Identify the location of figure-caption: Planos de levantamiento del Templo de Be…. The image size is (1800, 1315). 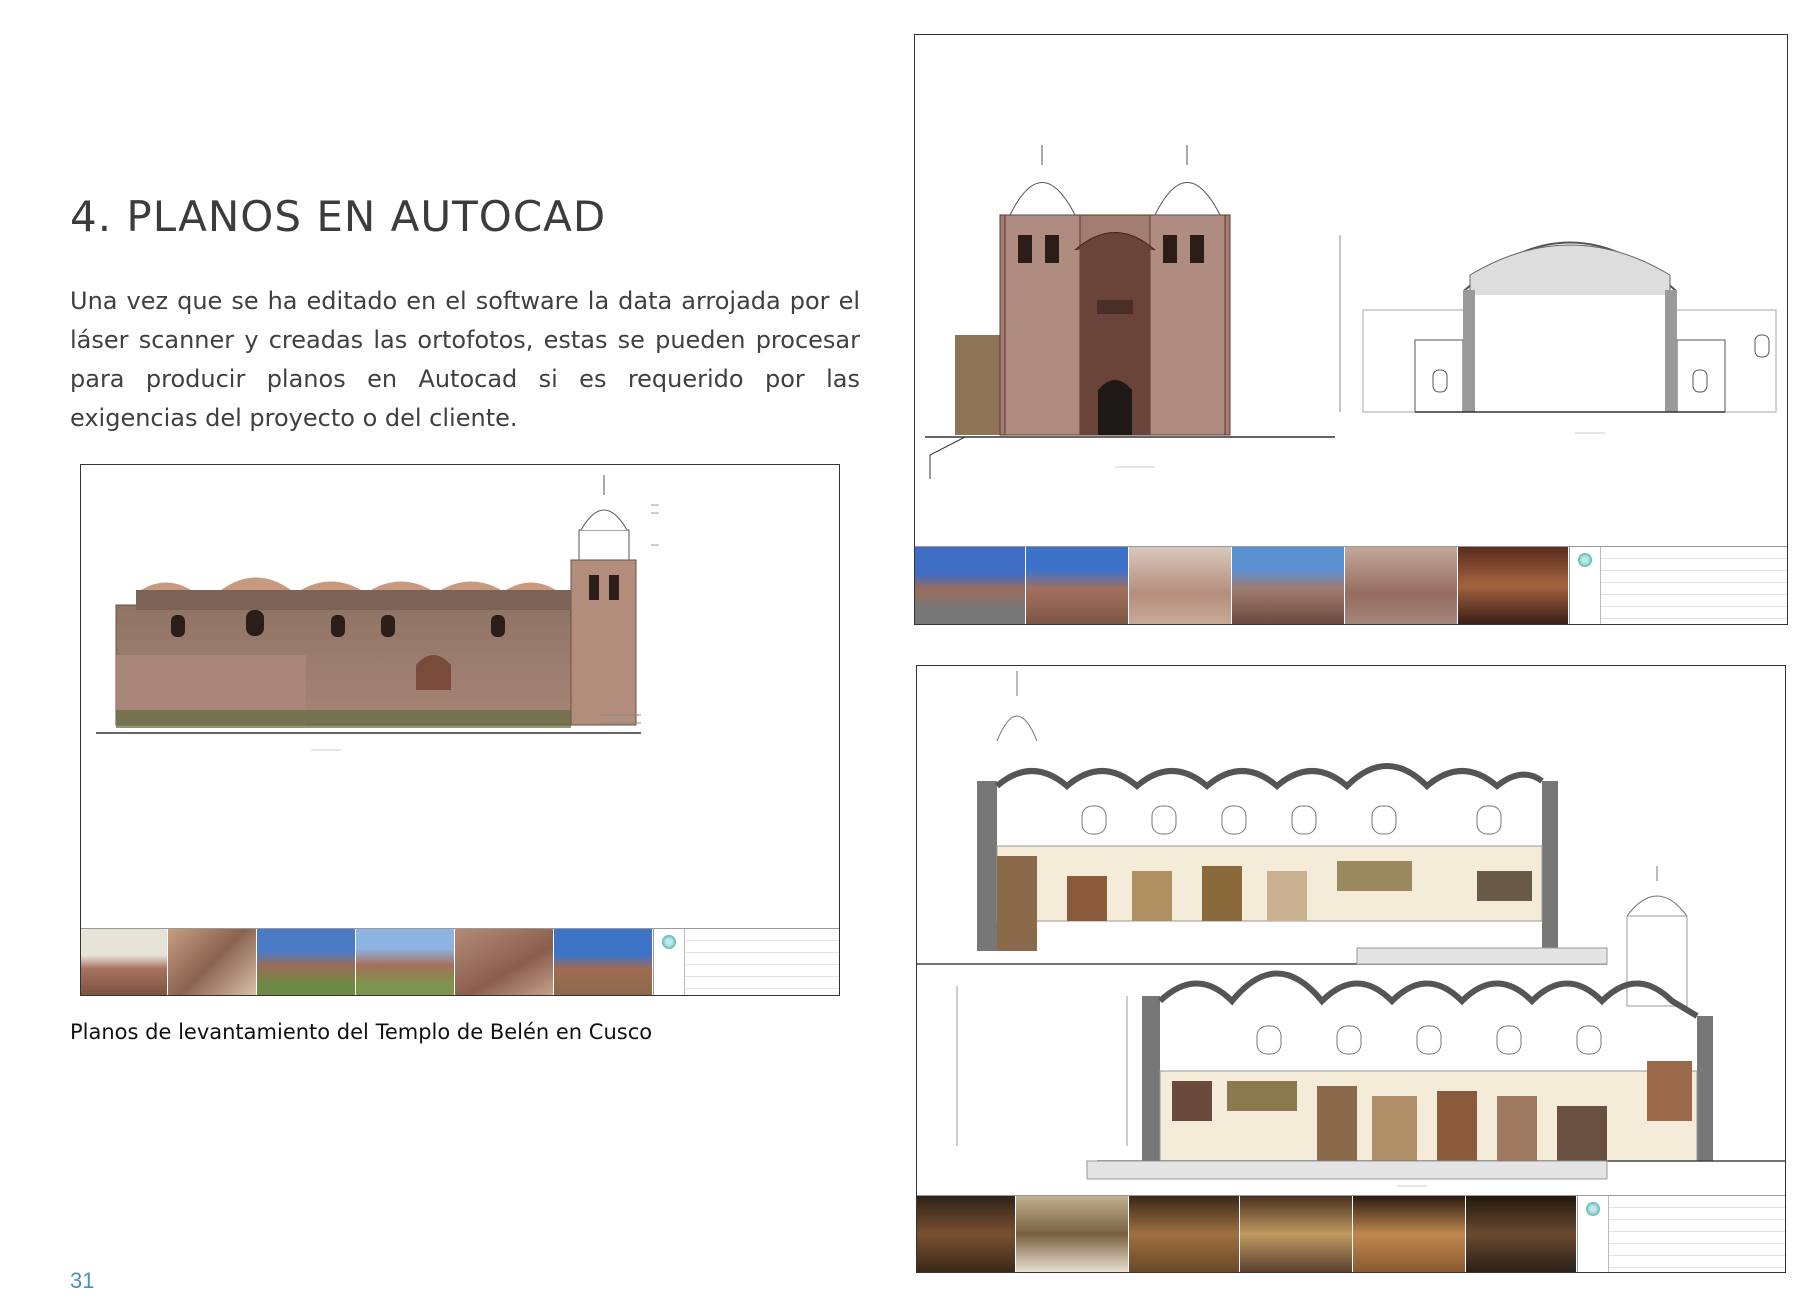
(361, 1032).